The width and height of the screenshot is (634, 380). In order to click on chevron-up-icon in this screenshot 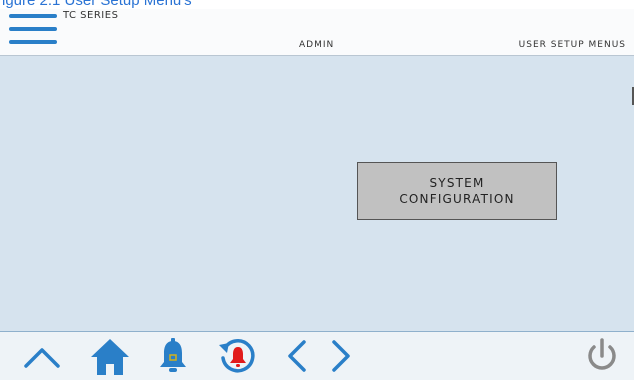, I will do `click(42, 358)`.